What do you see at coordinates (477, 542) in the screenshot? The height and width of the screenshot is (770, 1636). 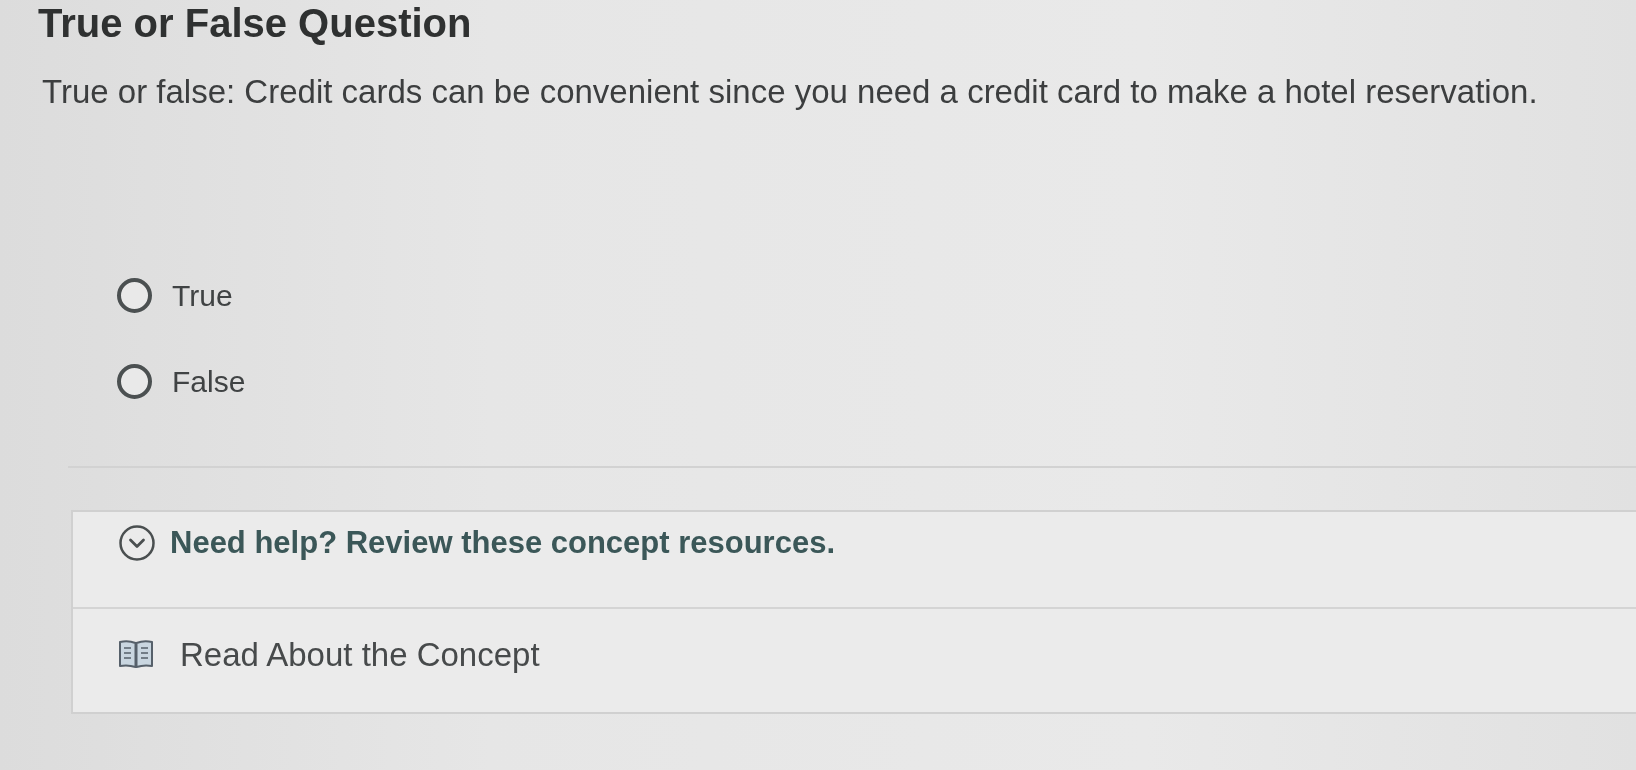 I see `help-toggle: Need help? Review these concept resources.` at bounding box center [477, 542].